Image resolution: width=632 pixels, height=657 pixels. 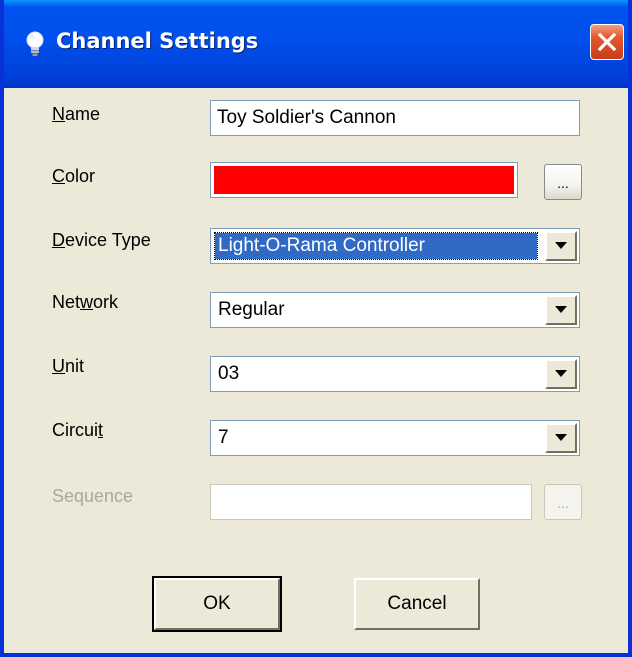 I want to click on cancel-button: Cancel, so click(x=417, y=604).